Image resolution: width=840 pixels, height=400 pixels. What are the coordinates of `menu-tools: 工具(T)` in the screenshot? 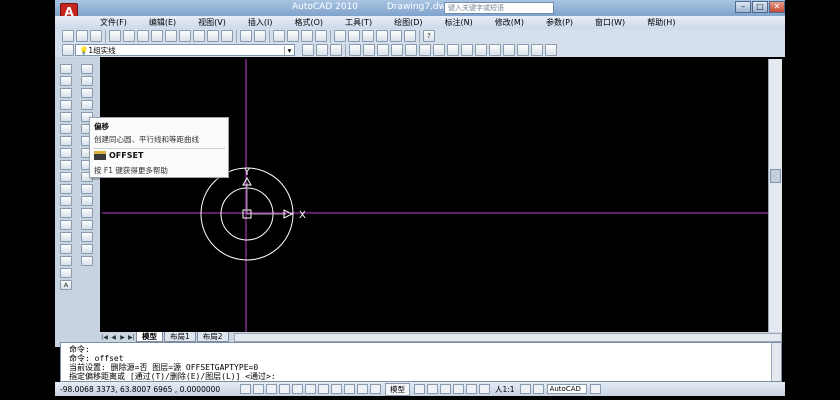 It's located at (358, 22).